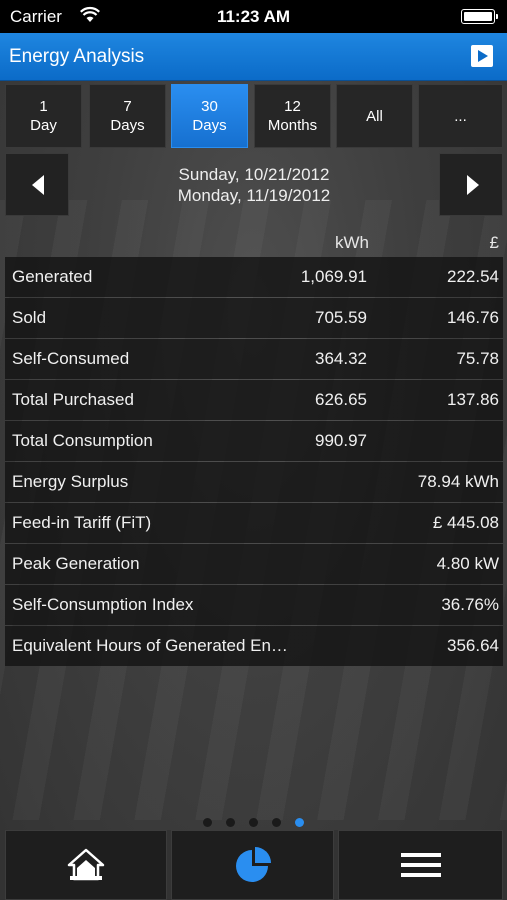 The image size is (507, 900). I want to click on row-value: £ 445.08, so click(465, 522).